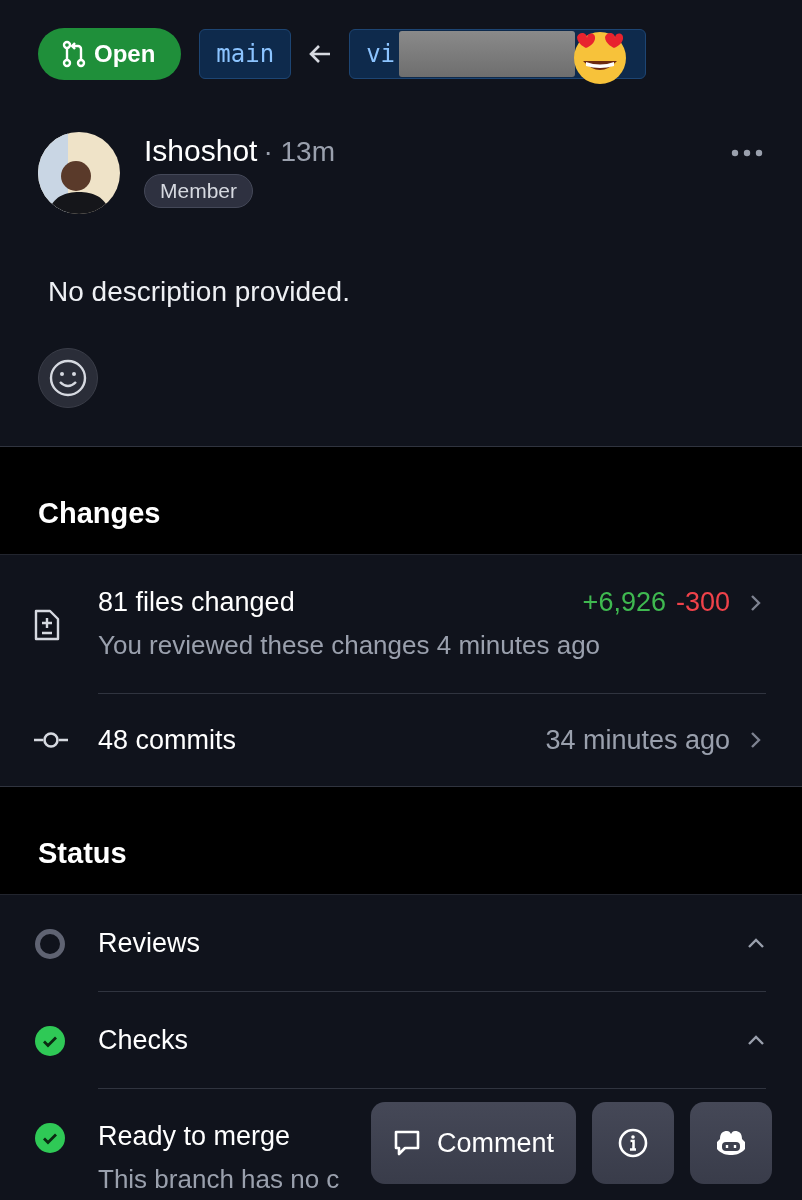  What do you see at coordinates (51, 740) in the screenshot?
I see `commit-icon` at bounding box center [51, 740].